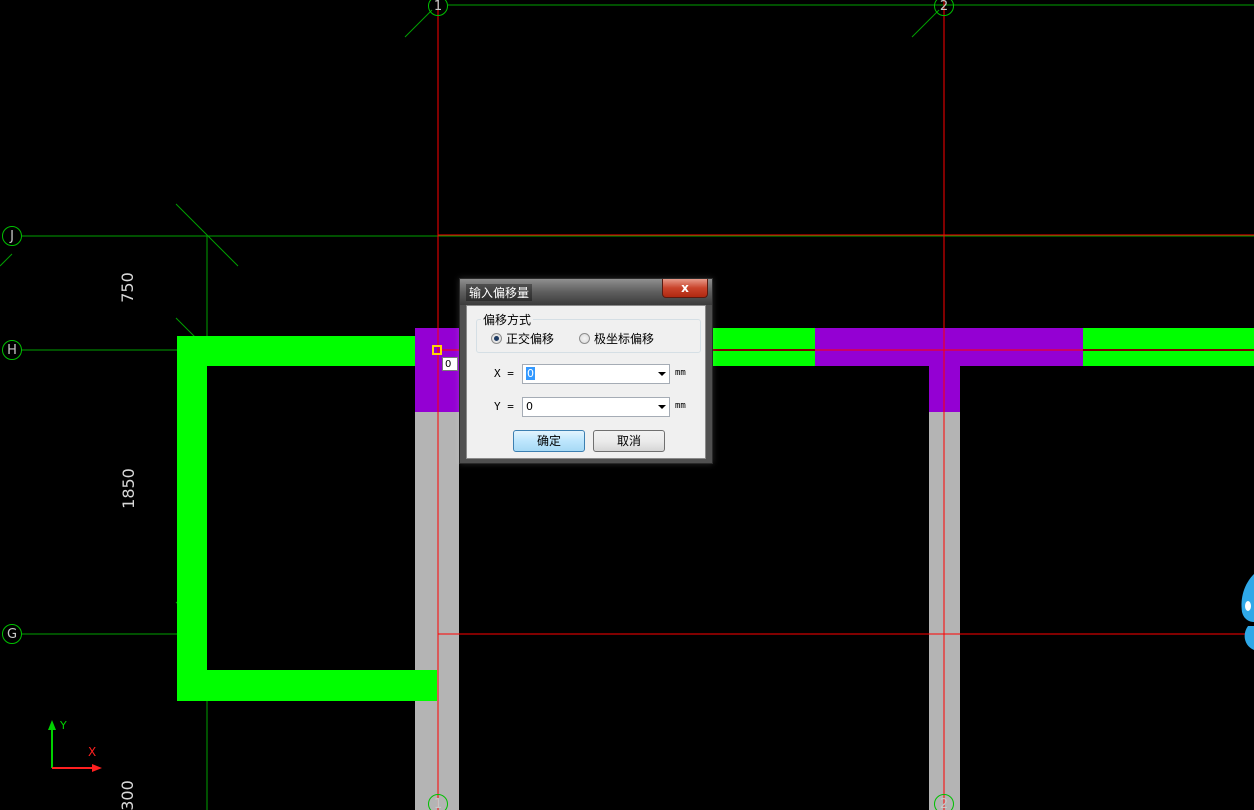 This screenshot has height=810, width=1254. What do you see at coordinates (1168, 347) in the screenshot?
I see `beam-H-right` at bounding box center [1168, 347].